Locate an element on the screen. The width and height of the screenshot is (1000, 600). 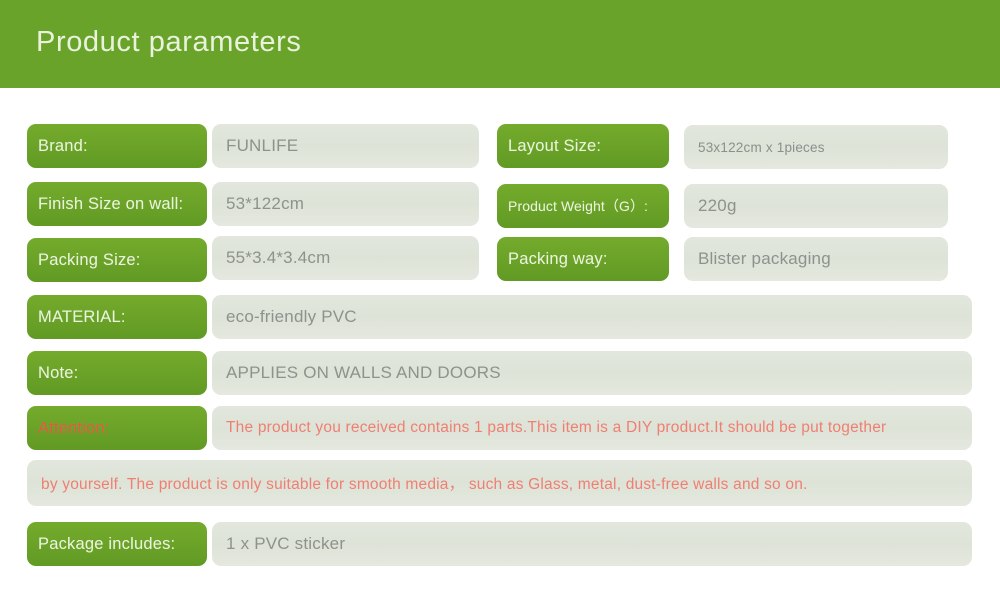
value-note: APPLIES ON WALLS AND DOORS is located at coordinates (592, 373).